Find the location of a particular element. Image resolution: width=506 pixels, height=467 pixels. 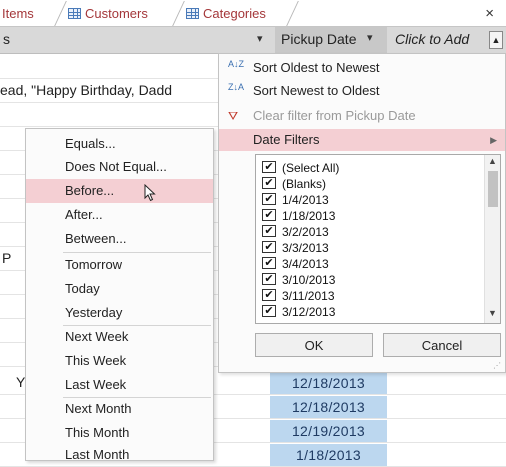

filter-list-label: 1/18/2013 is located at coordinates (309, 216).